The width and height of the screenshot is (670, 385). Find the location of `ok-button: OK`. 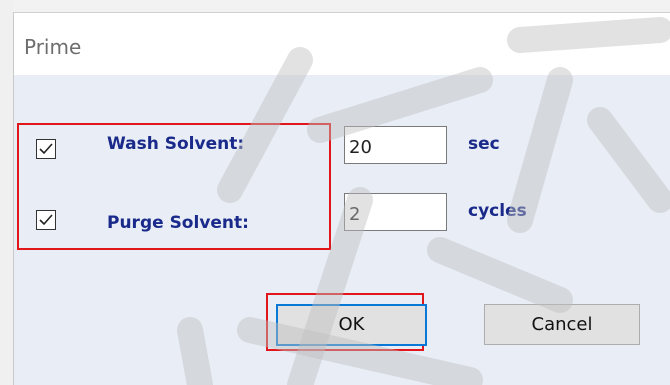

ok-button: OK is located at coordinates (351, 325).